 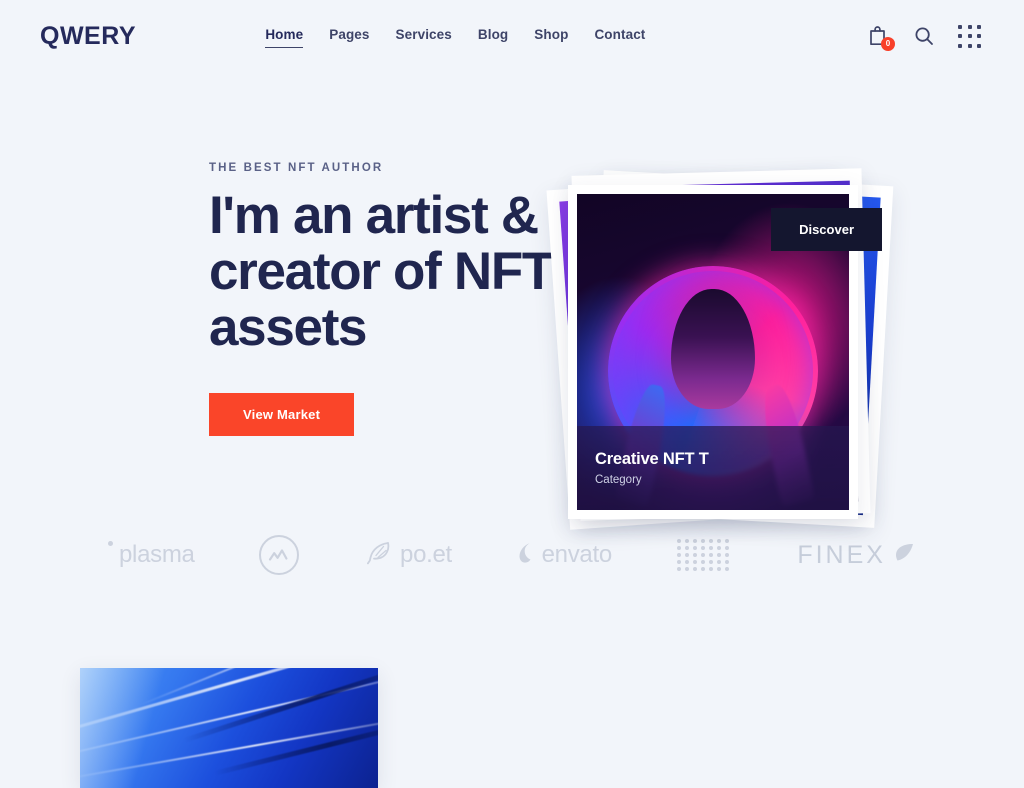 I want to click on main-navigation: Home Pages Services Blog Shop Contact, so click(x=445, y=37).